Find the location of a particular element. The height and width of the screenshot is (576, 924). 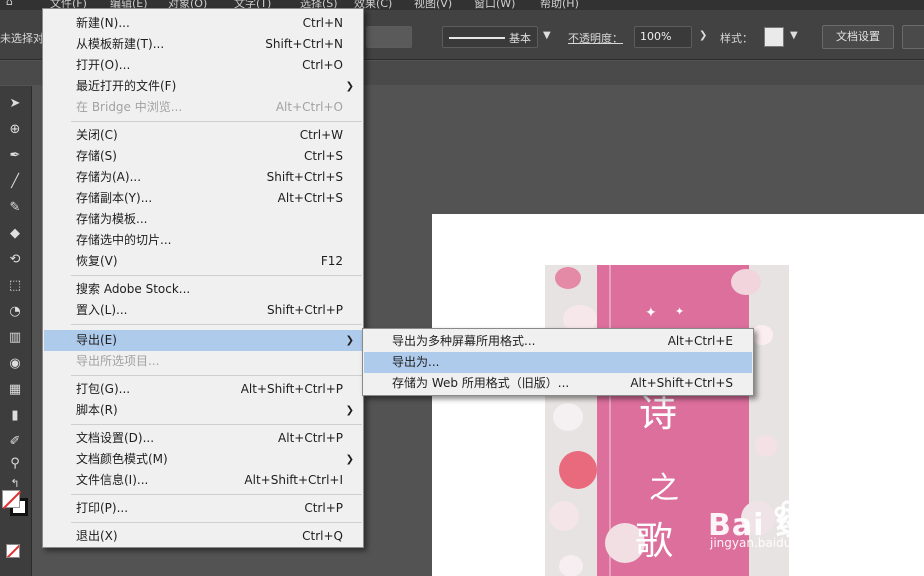

pen-icon: ✒ is located at coordinates (15, 156).